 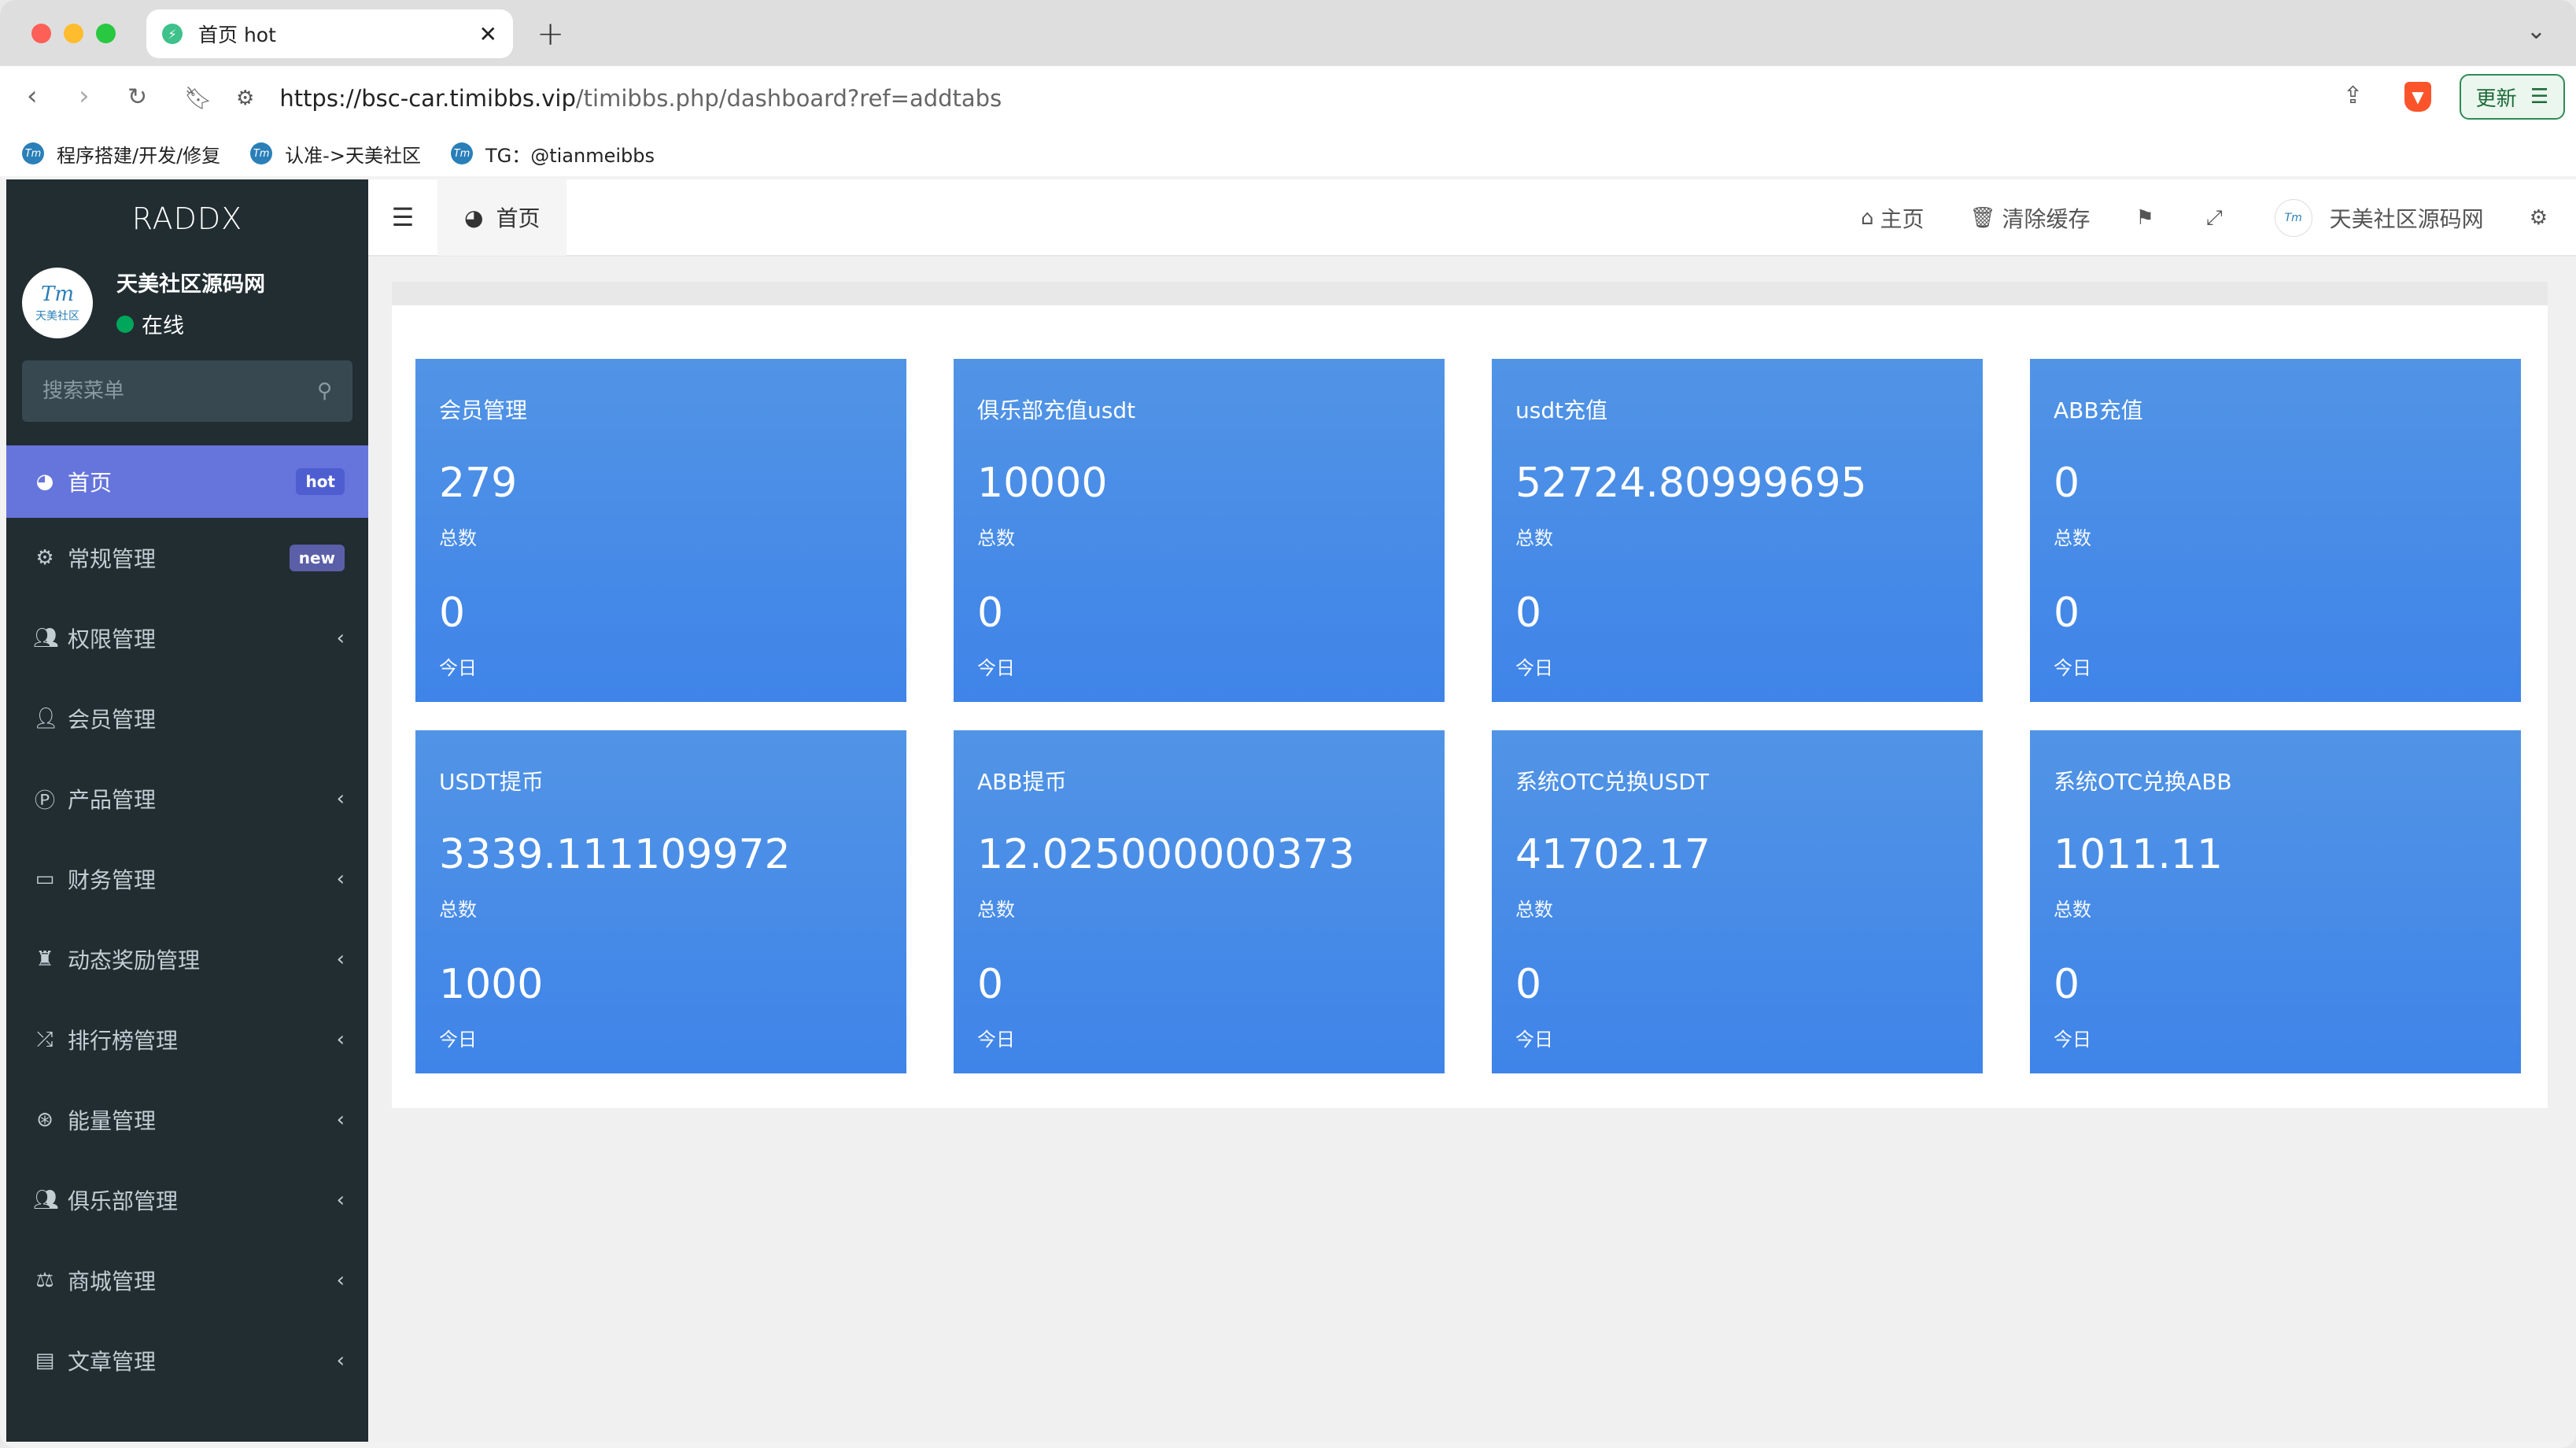 What do you see at coordinates (112, 639) in the screenshot?
I see `sidebar-item-label: 权限管理` at bounding box center [112, 639].